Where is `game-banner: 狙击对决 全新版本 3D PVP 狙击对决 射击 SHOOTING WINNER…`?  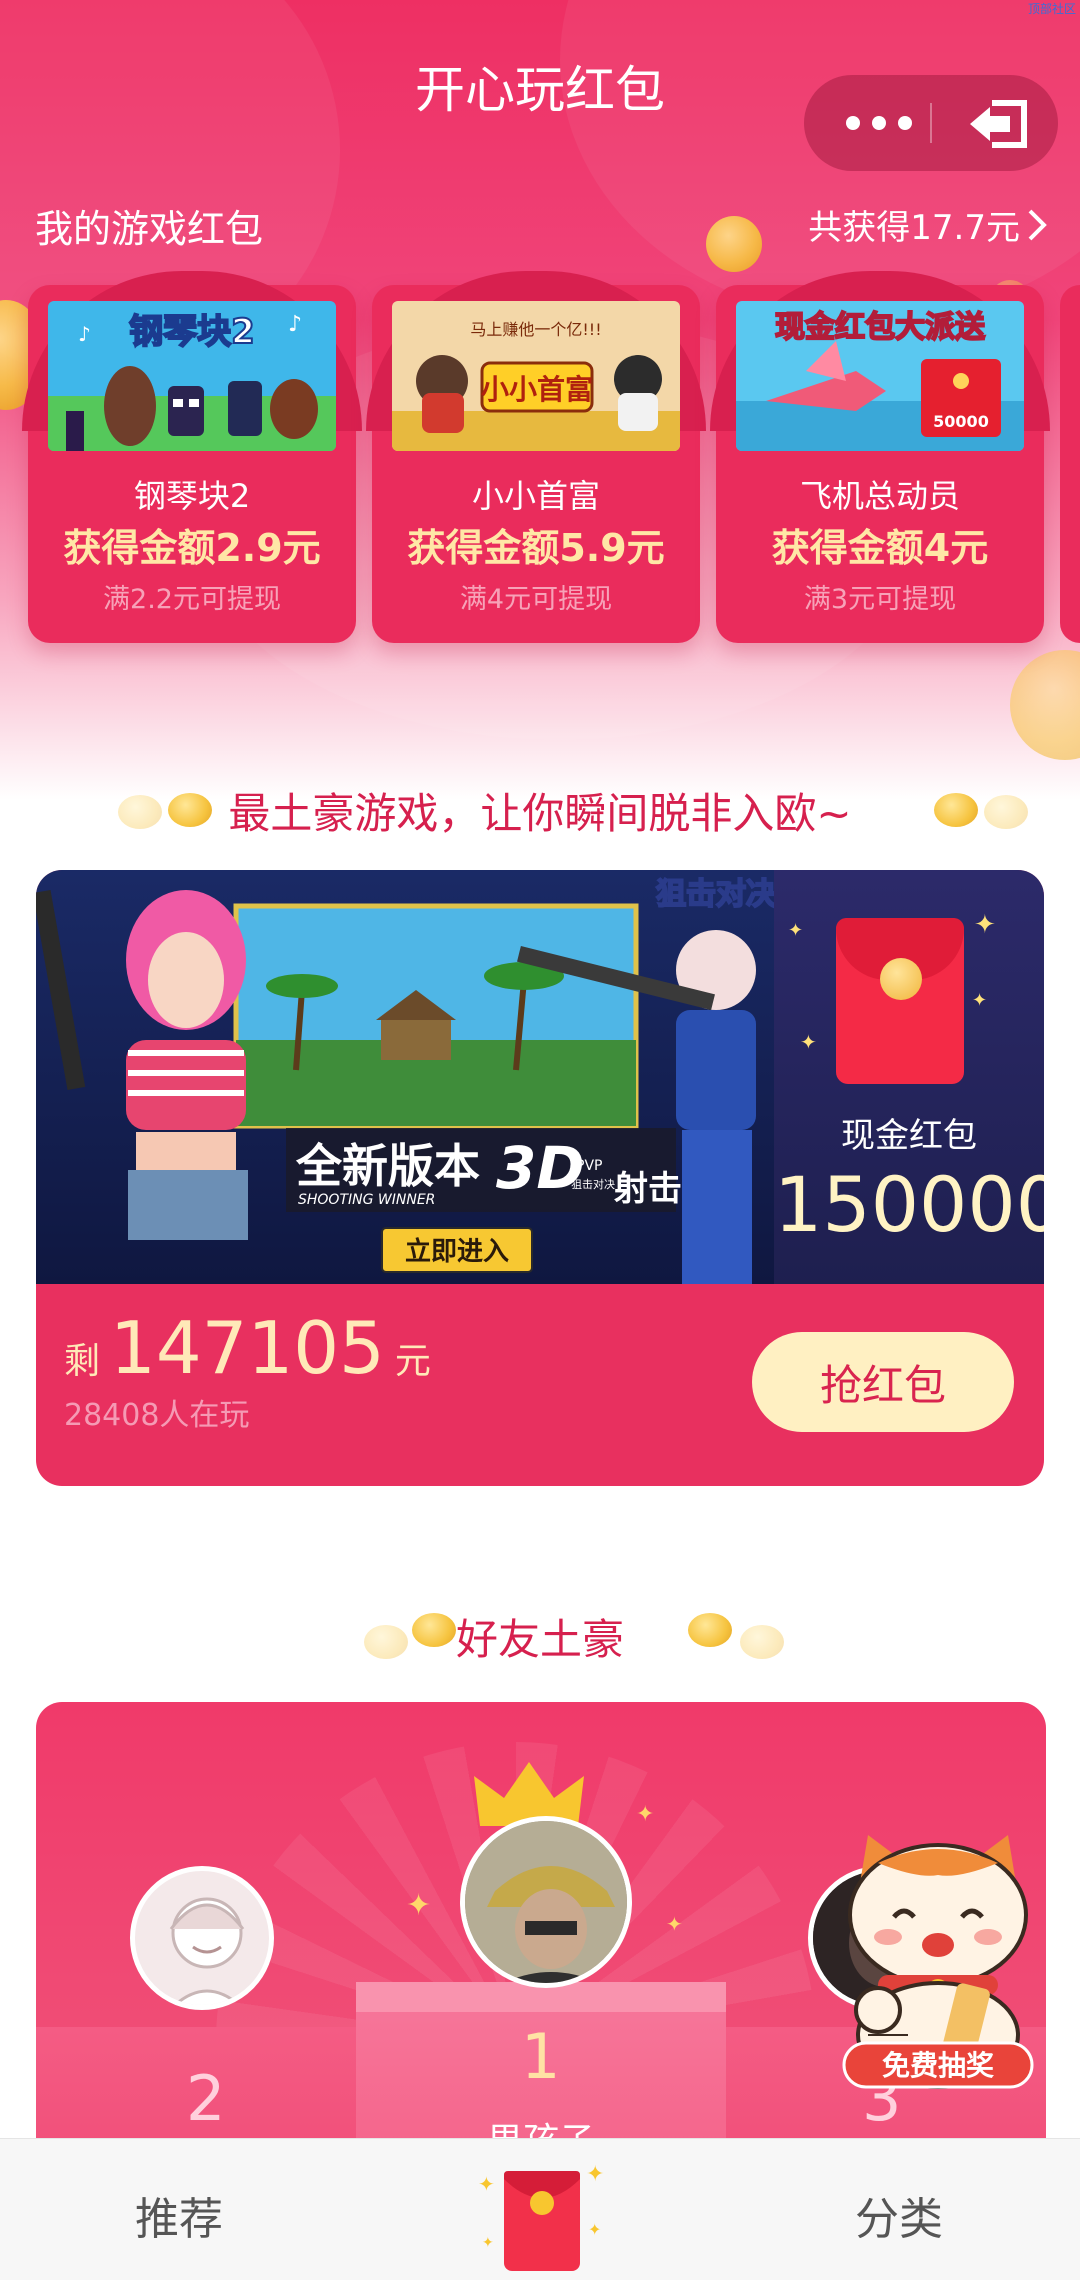
game-banner: 狙击对决 全新版本 3D PVP 狙击对决 射击 SHOOTING WINNER… is located at coordinates (405, 1077).